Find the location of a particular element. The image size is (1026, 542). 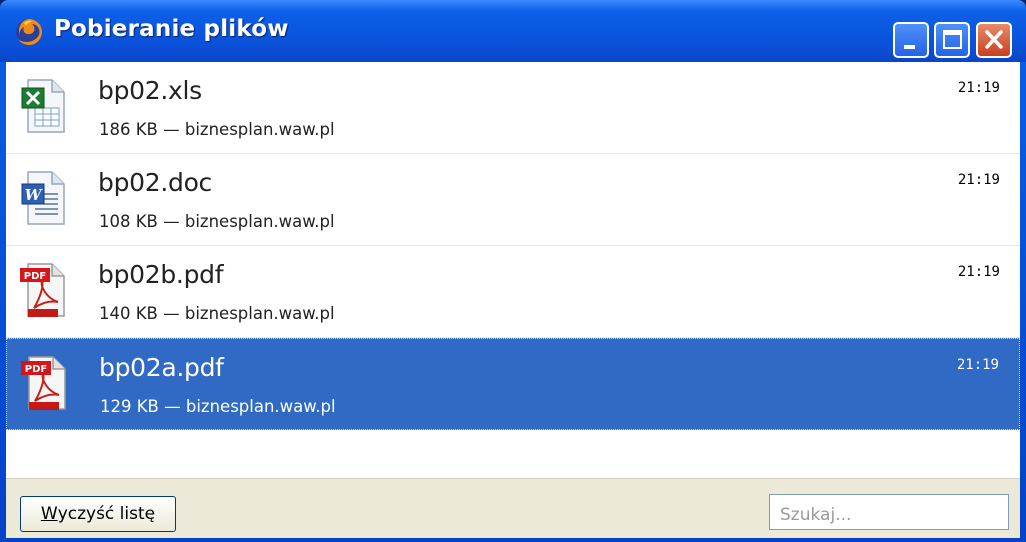

maximize-button is located at coordinates (952, 40).